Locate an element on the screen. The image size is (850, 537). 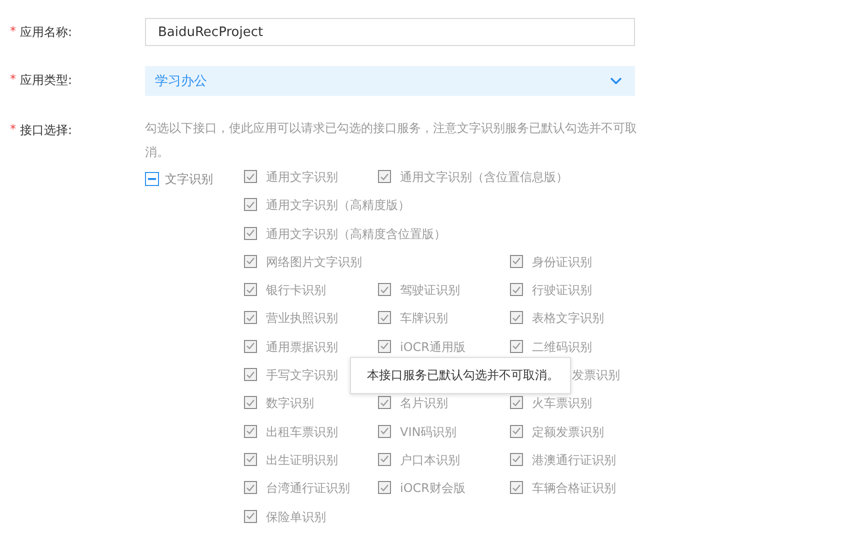
field-label: 应用名称: is located at coordinates (46, 32).